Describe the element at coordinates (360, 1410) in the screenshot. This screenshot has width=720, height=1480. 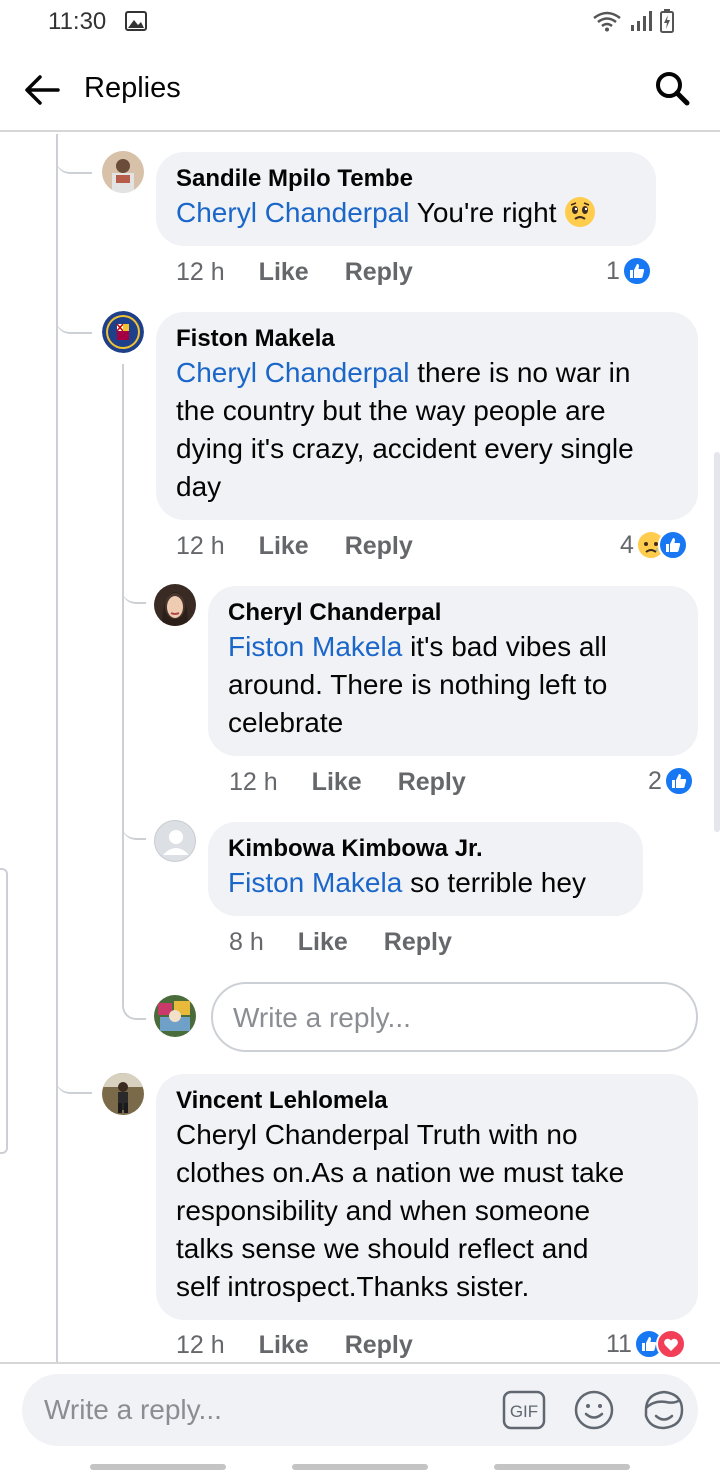
I see `composer-input: Write a reply... GIF` at that location.